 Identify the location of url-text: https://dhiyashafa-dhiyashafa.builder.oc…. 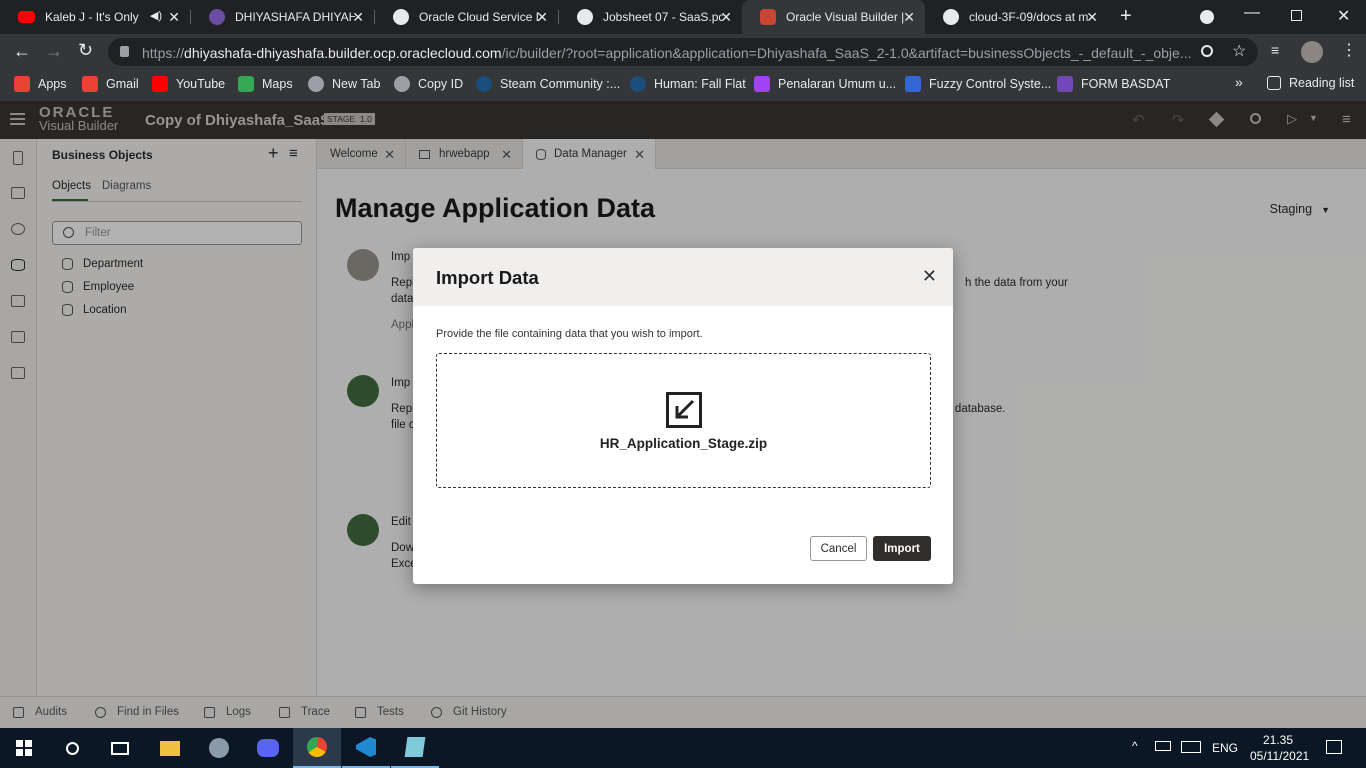
(667, 53).